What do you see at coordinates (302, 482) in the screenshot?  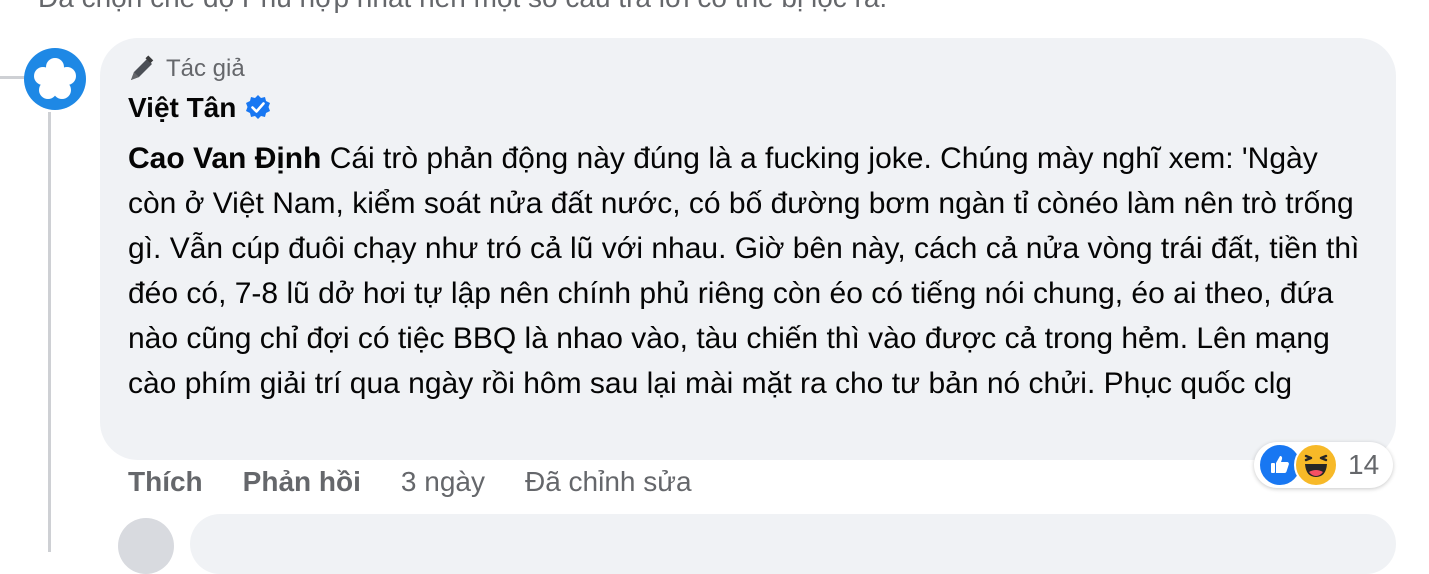 I see `reply-button: Phản hồi` at bounding box center [302, 482].